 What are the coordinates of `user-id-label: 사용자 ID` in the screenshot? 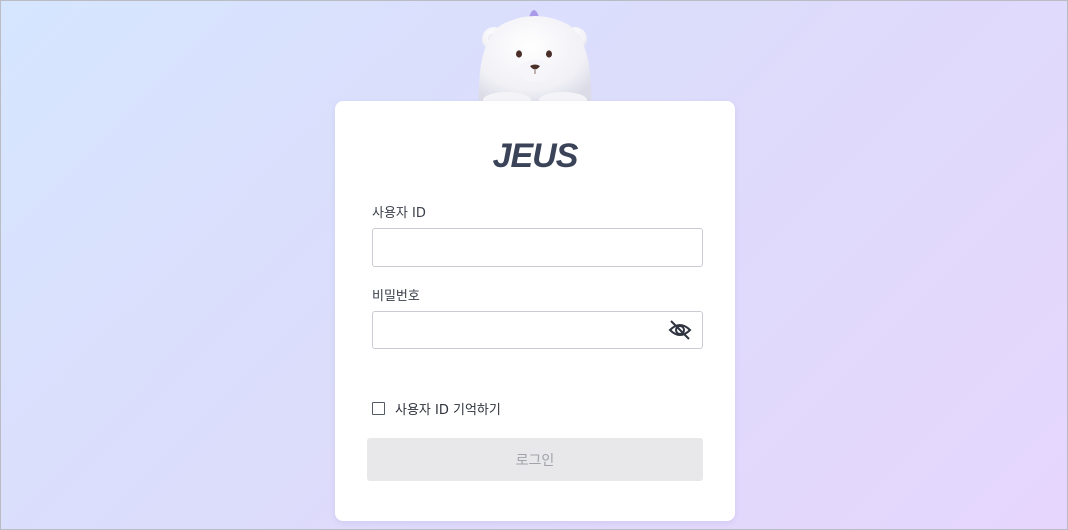 It's located at (399, 213).